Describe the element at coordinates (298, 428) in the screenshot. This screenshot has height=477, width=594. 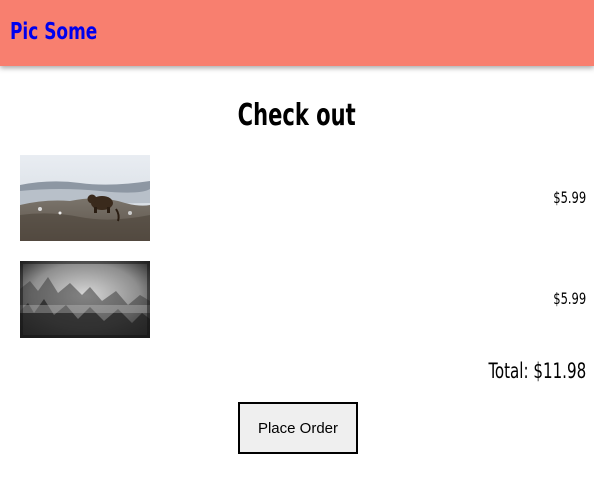
I see `place-order-button: Place Order` at that location.